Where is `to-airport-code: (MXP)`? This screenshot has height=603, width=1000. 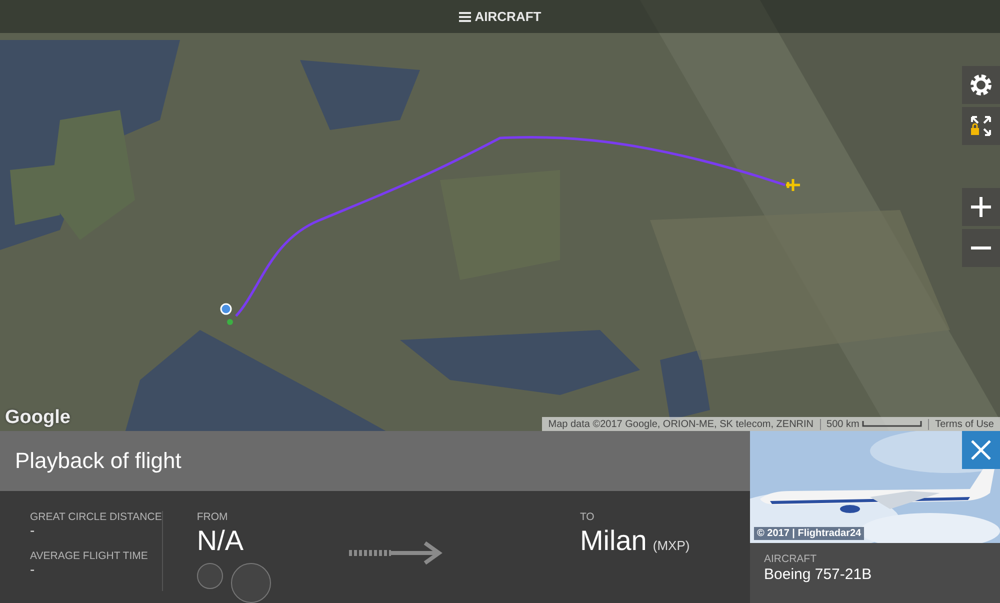 to-airport-code: (MXP) is located at coordinates (671, 545).